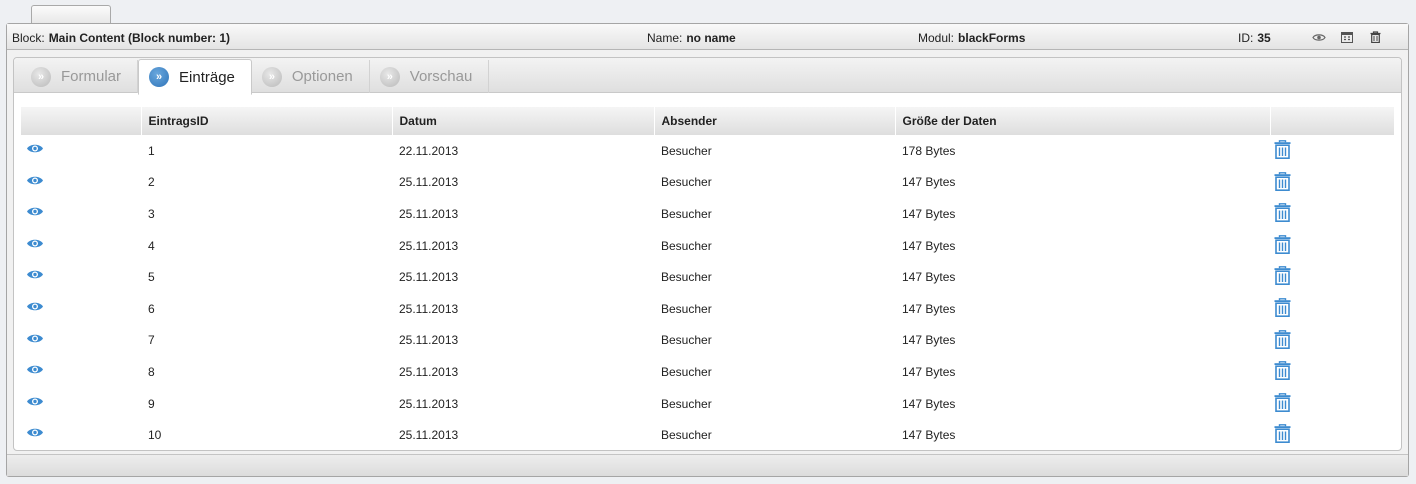 The image size is (1416, 484). I want to click on tab-eintraege: » Einträge, so click(195, 77).